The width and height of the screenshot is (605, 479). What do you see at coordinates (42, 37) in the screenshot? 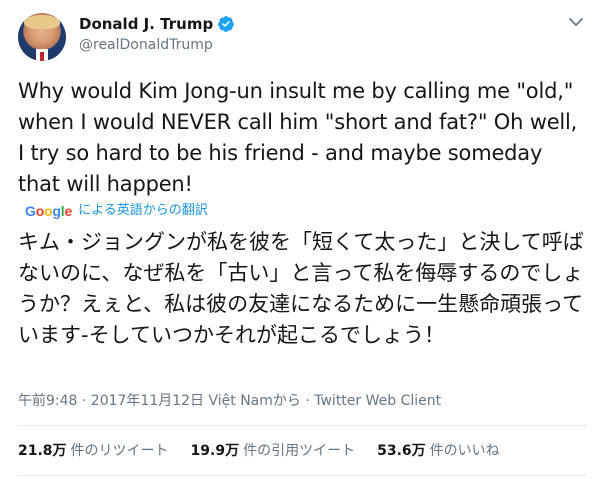
I see `avatar` at bounding box center [42, 37].